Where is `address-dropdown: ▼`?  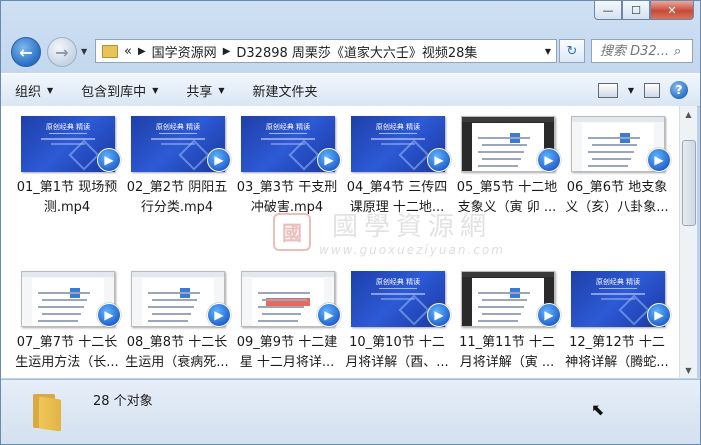
address-dropdown: ▼ is located at coordinates (548, 51).